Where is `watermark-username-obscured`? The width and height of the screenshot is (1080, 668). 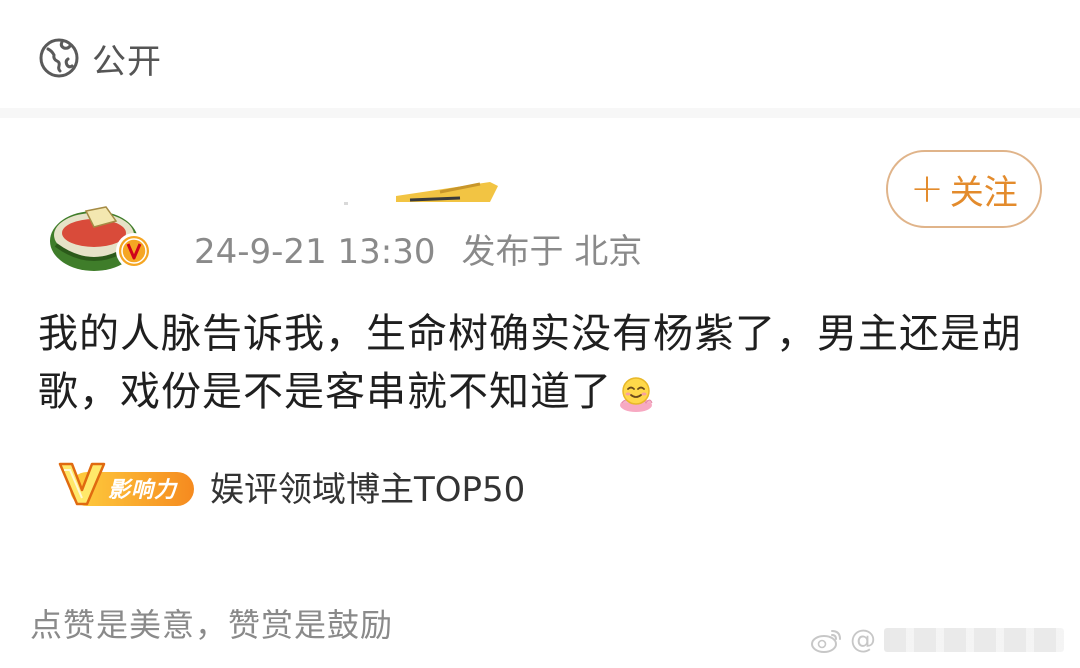
watermark-username-obscured is located at coordinates (974, 640).